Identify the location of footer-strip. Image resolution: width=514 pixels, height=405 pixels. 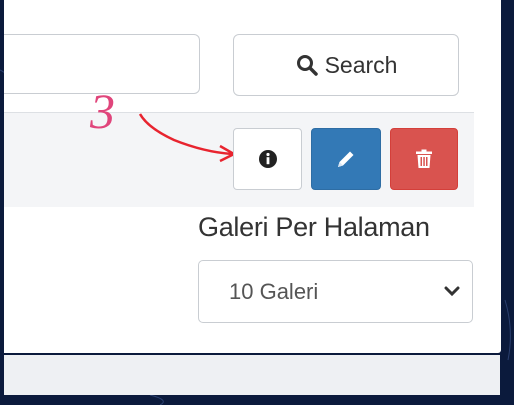
(252, 375).